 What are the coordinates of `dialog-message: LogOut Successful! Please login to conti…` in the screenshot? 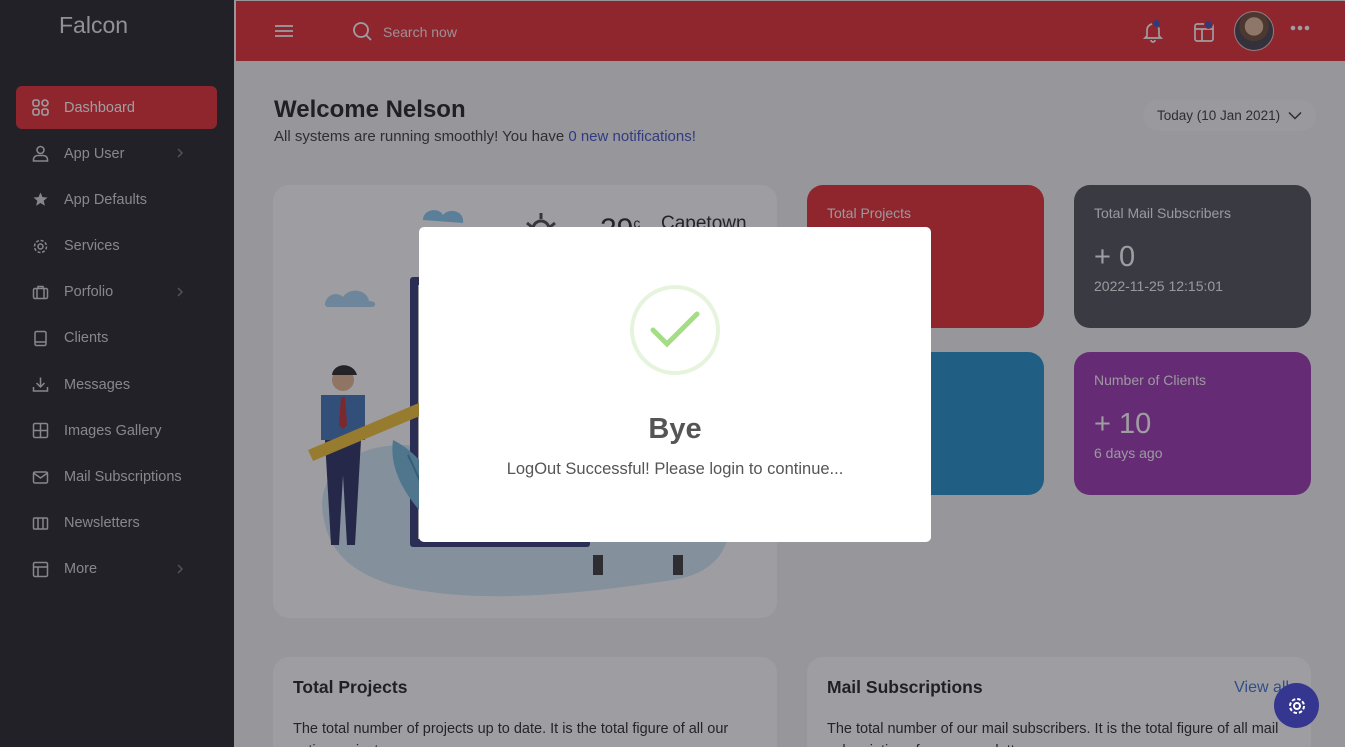 It's located at (675, 469).